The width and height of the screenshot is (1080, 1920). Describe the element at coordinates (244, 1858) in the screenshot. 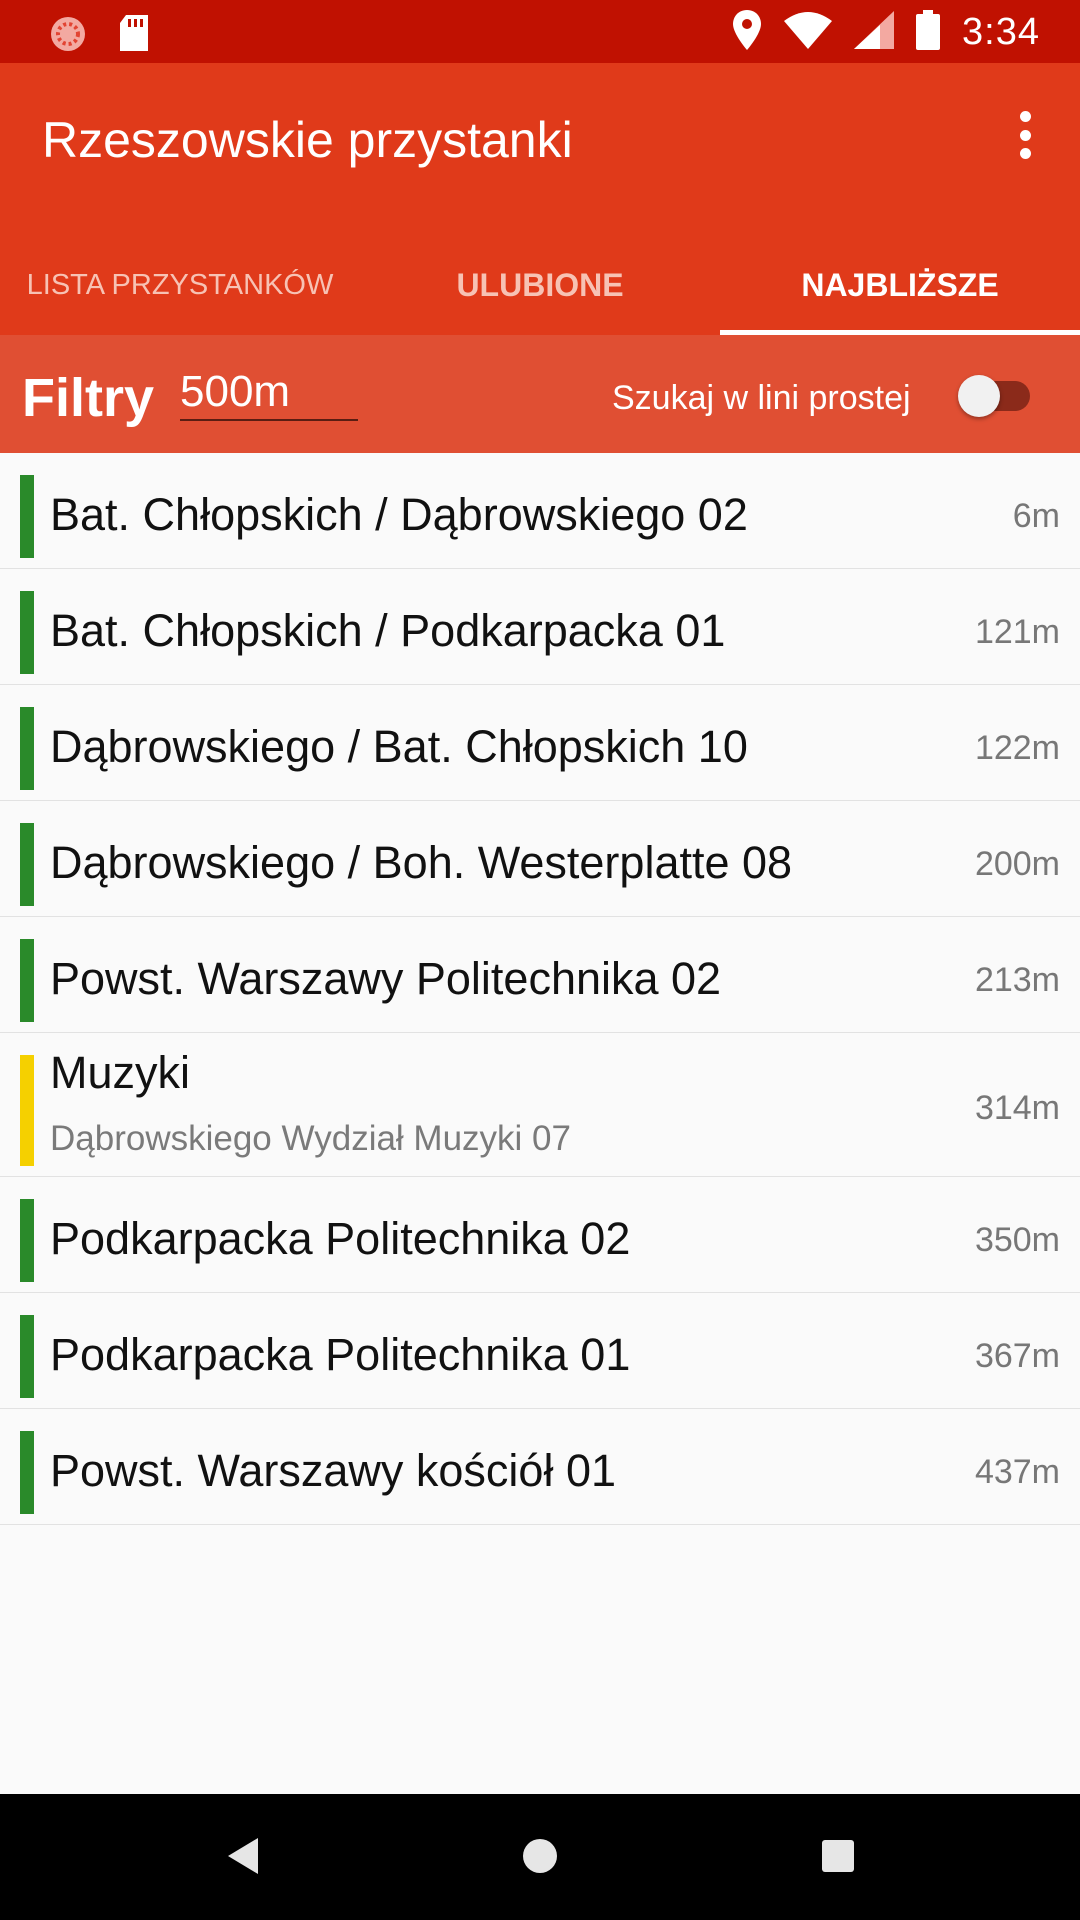

I see `back-icon` at that location.